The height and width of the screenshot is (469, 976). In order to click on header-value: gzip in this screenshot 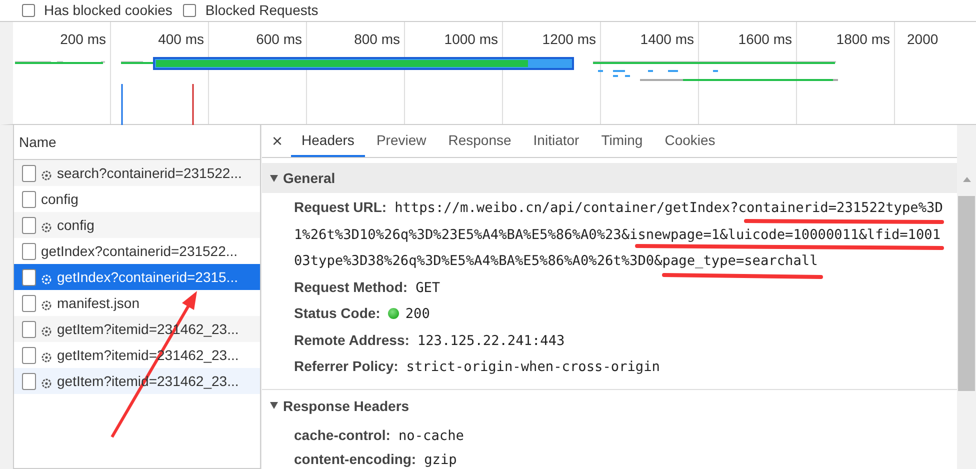, I will do `click(440, 460)`.